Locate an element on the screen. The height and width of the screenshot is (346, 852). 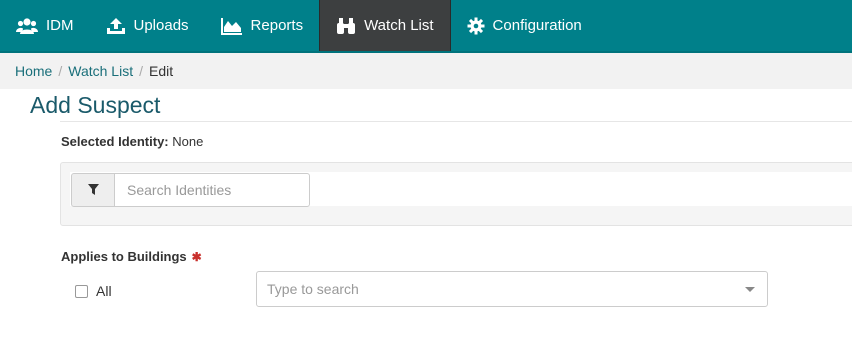
users-icon is located at coordinates (27, 26).